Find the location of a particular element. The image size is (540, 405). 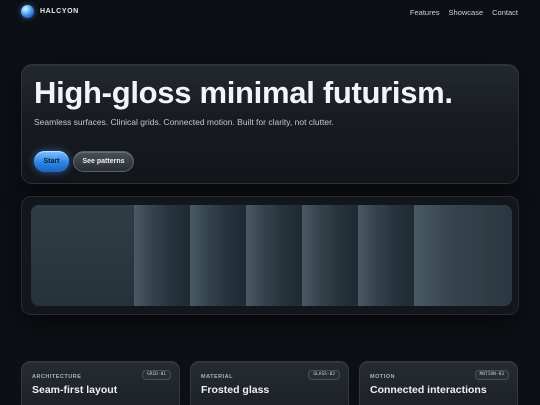

feature-card-architecture: ARCHITECTURE GRID-01 Seam-first layout is located at coordinates (100, 383).